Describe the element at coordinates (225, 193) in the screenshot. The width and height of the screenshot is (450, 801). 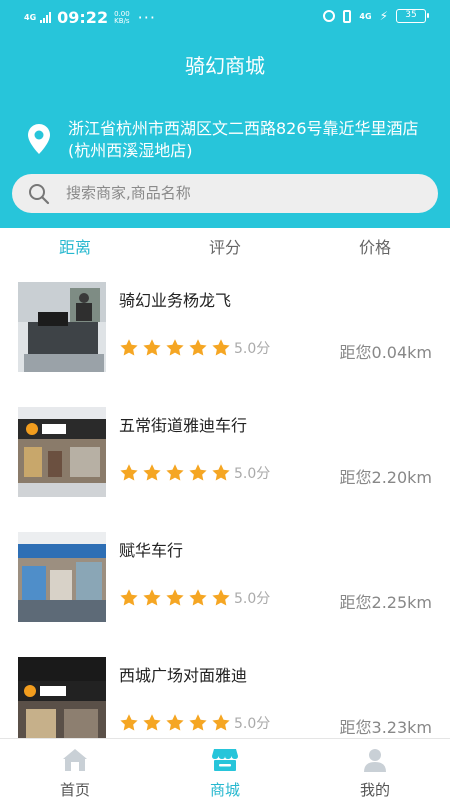
I see `search-bar: 搜索商家,商品名称` at that location.